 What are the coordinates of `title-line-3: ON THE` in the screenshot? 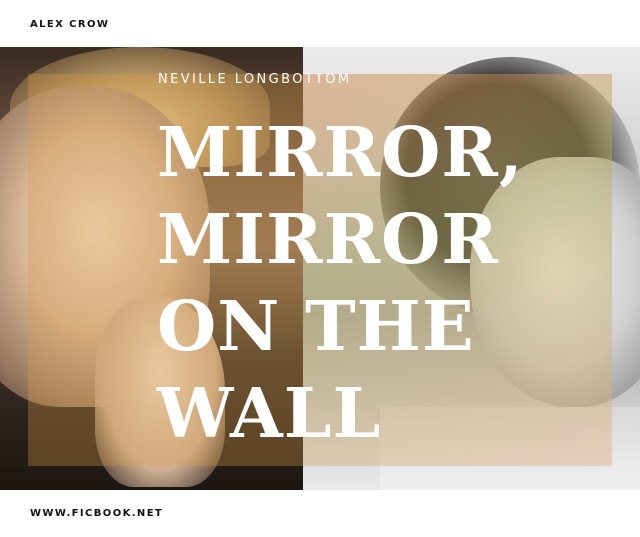 It's located at (316, 327).